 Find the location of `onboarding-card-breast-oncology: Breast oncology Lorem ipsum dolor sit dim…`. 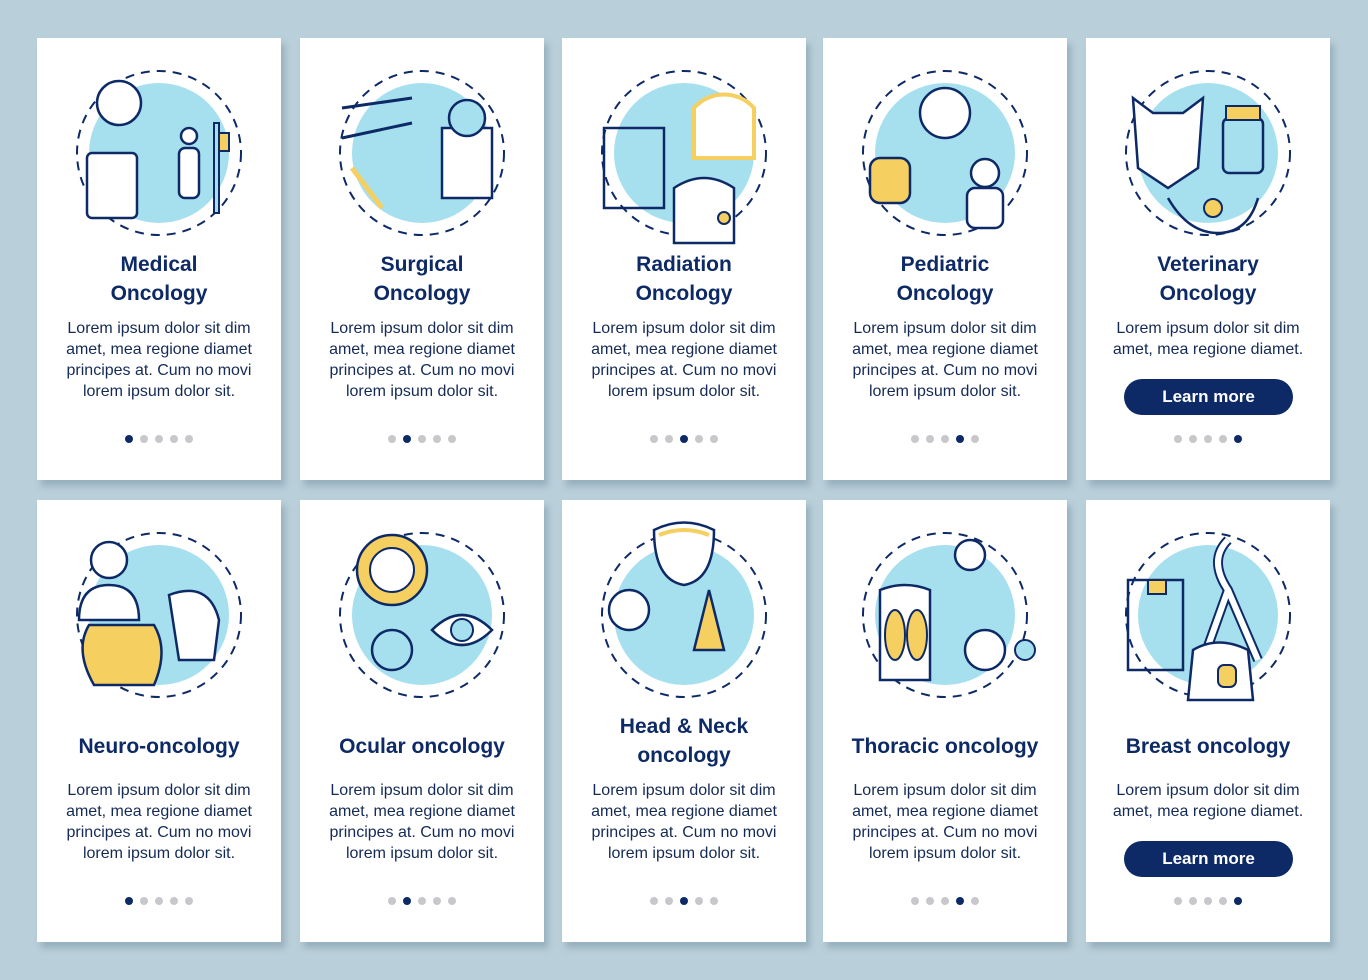

onboarding-card-breast-oncology: Breast oncology Lorem ipsum dolor sit dim… is located at coordinates (1208, 721).